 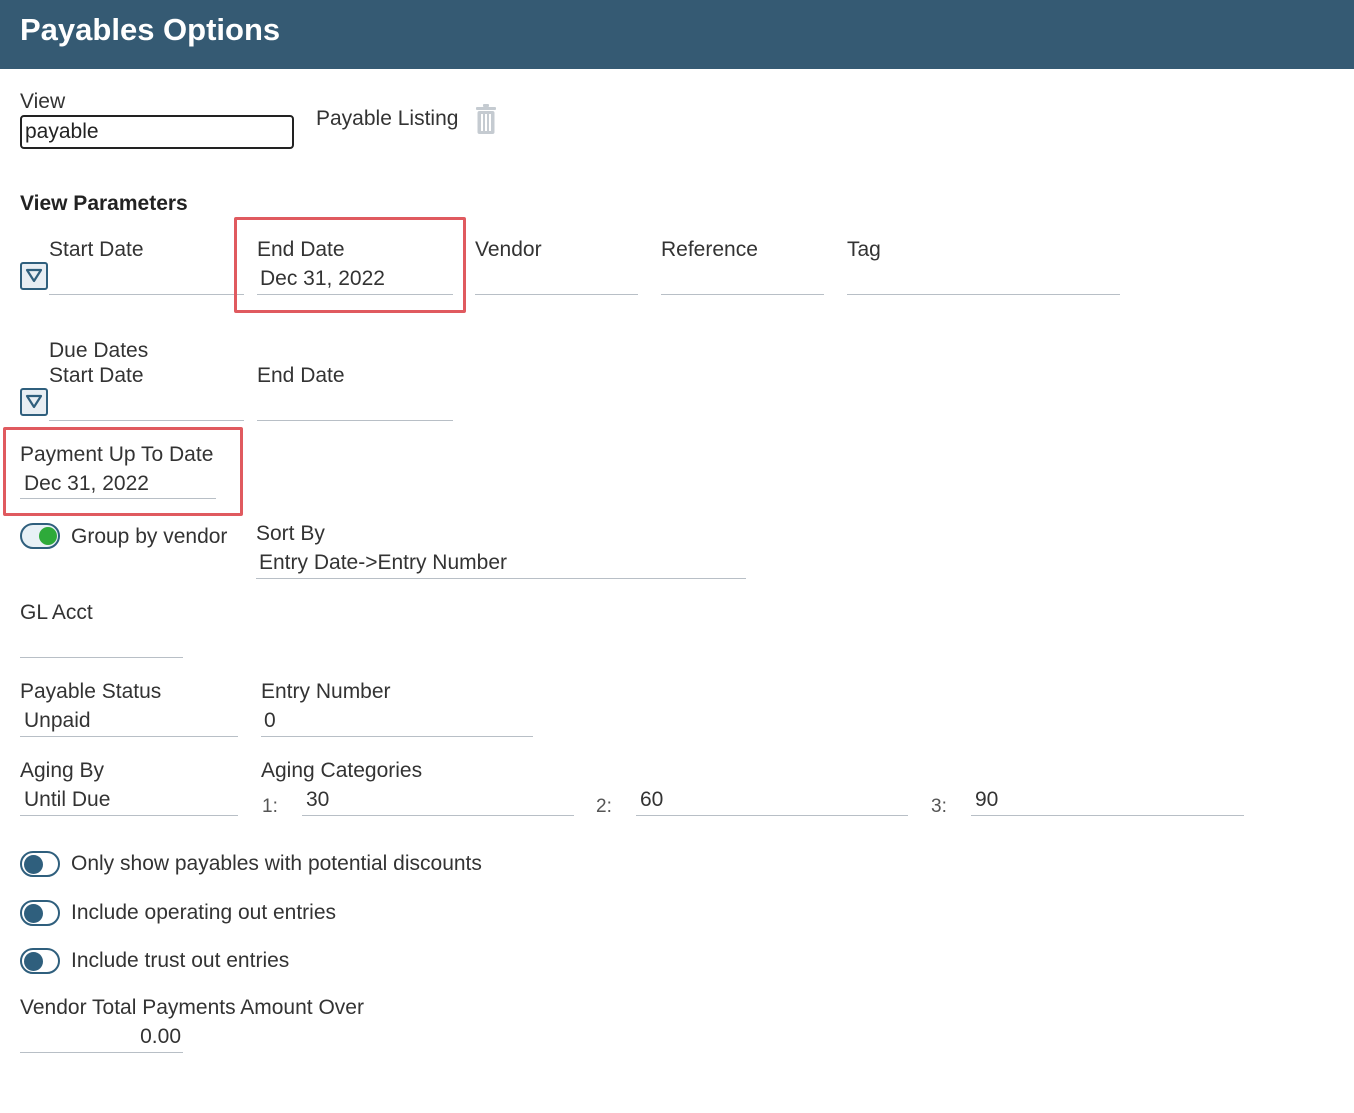 I want to click on payable-status-label: Payable Status, so click(x=91, y=691).